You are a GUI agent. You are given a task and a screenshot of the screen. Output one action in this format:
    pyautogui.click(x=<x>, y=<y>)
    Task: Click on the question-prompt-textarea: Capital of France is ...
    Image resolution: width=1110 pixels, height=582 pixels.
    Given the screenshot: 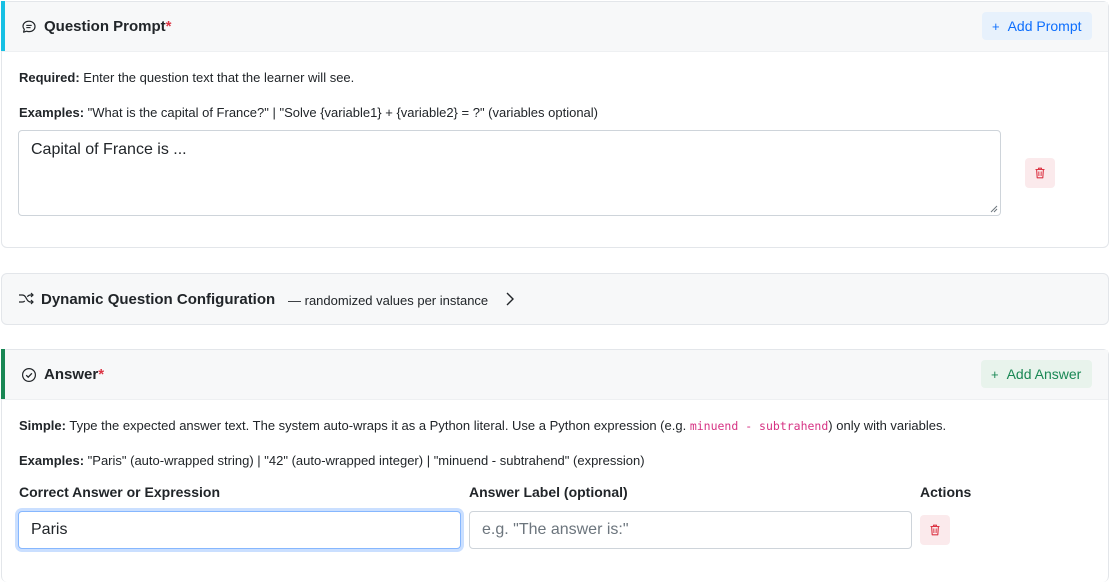 What is the action you would take?
    pyautogui.click(x=509, y=173)
    